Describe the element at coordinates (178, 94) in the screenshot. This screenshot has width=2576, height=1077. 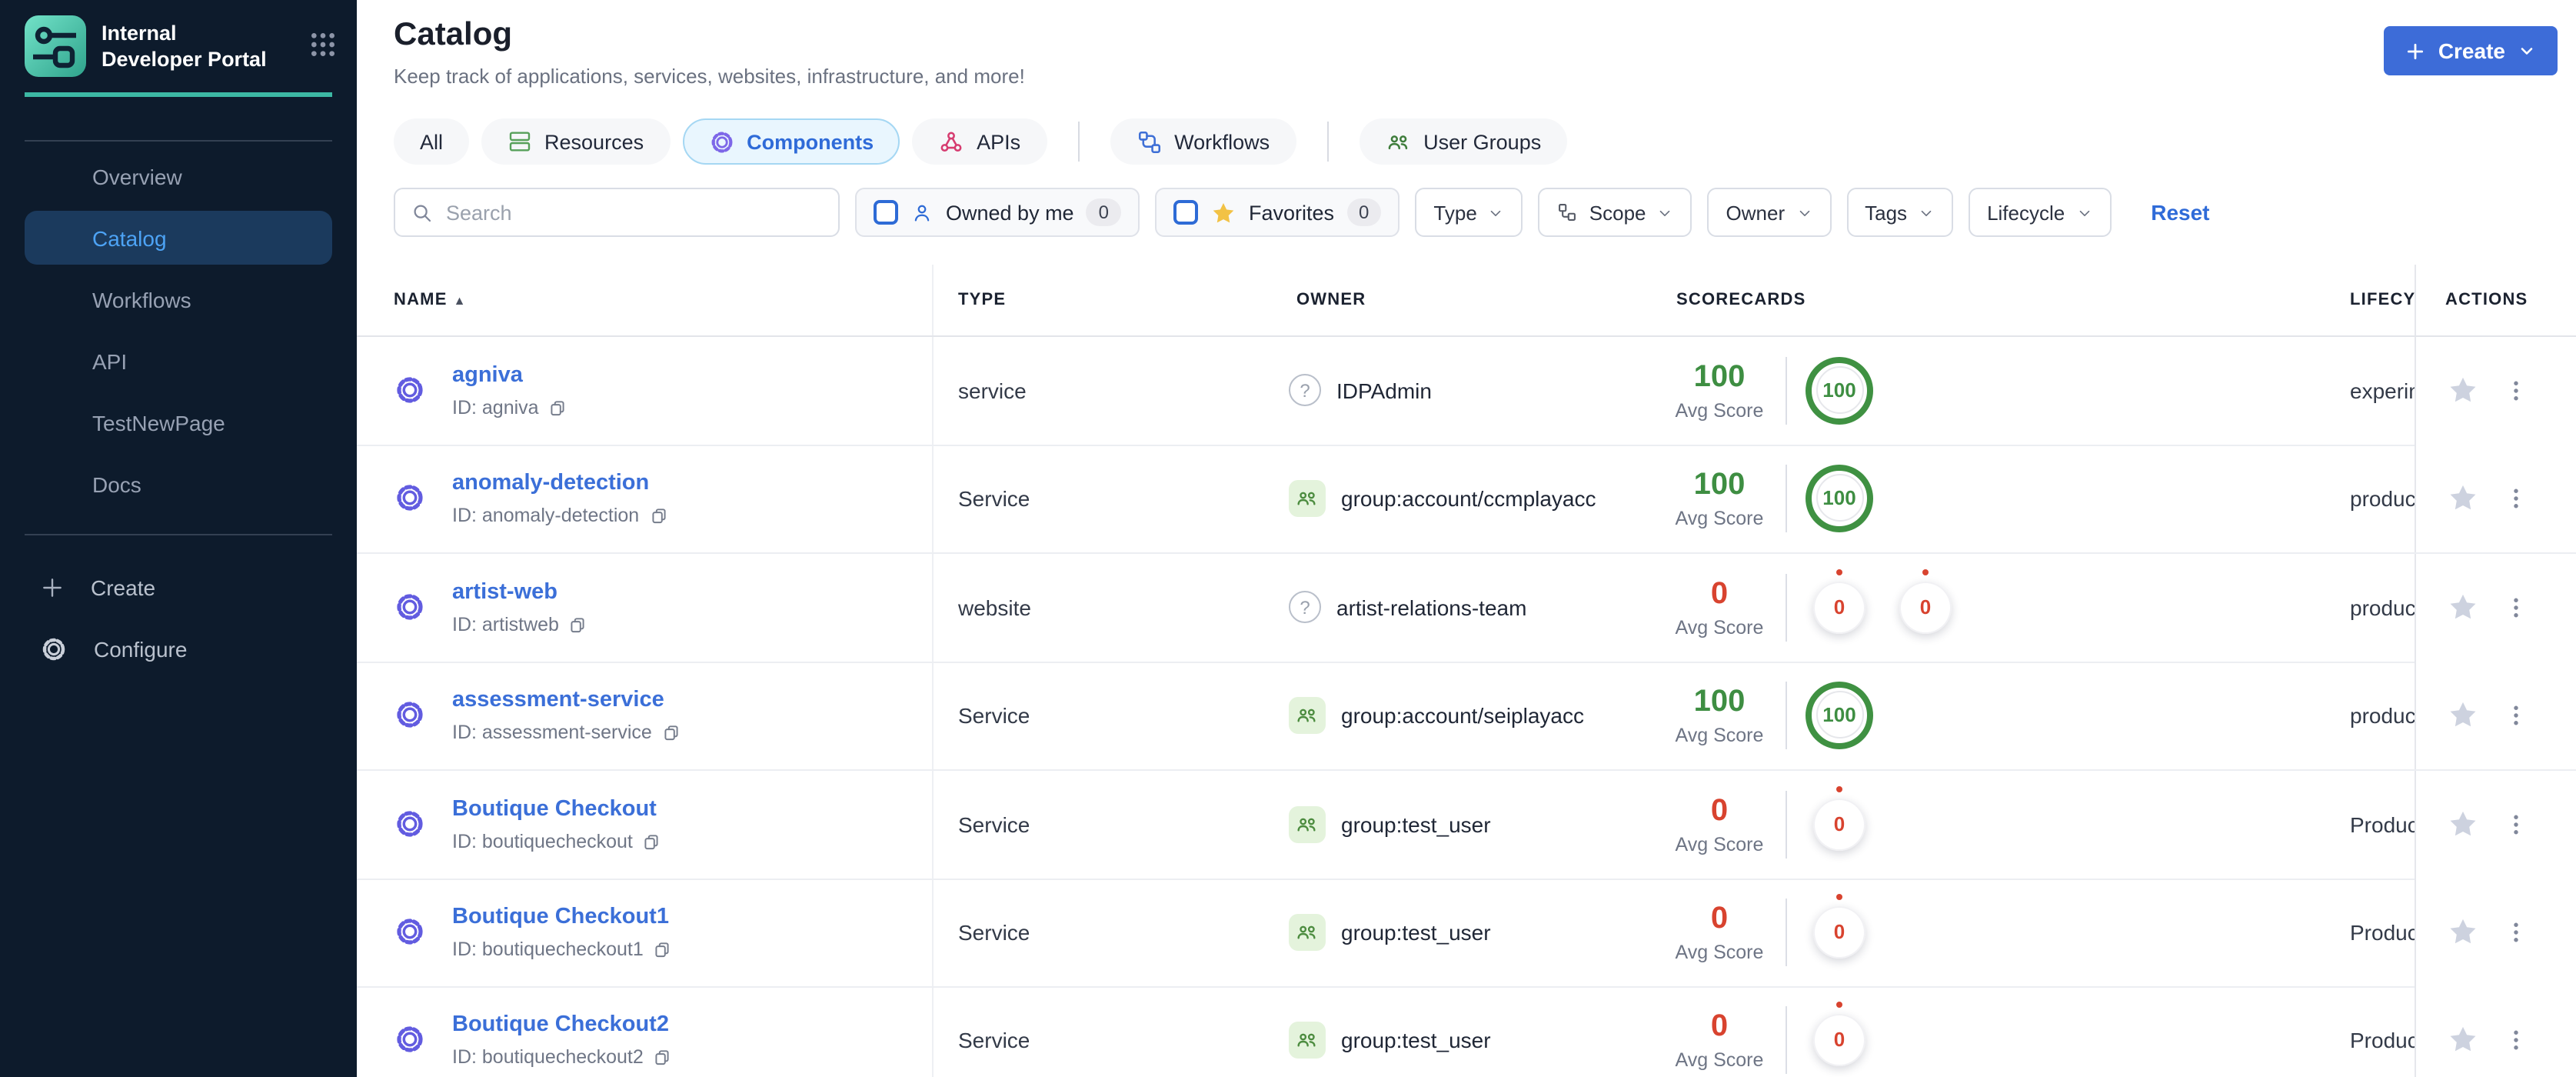
I see `brand-accent-rule` at that location.